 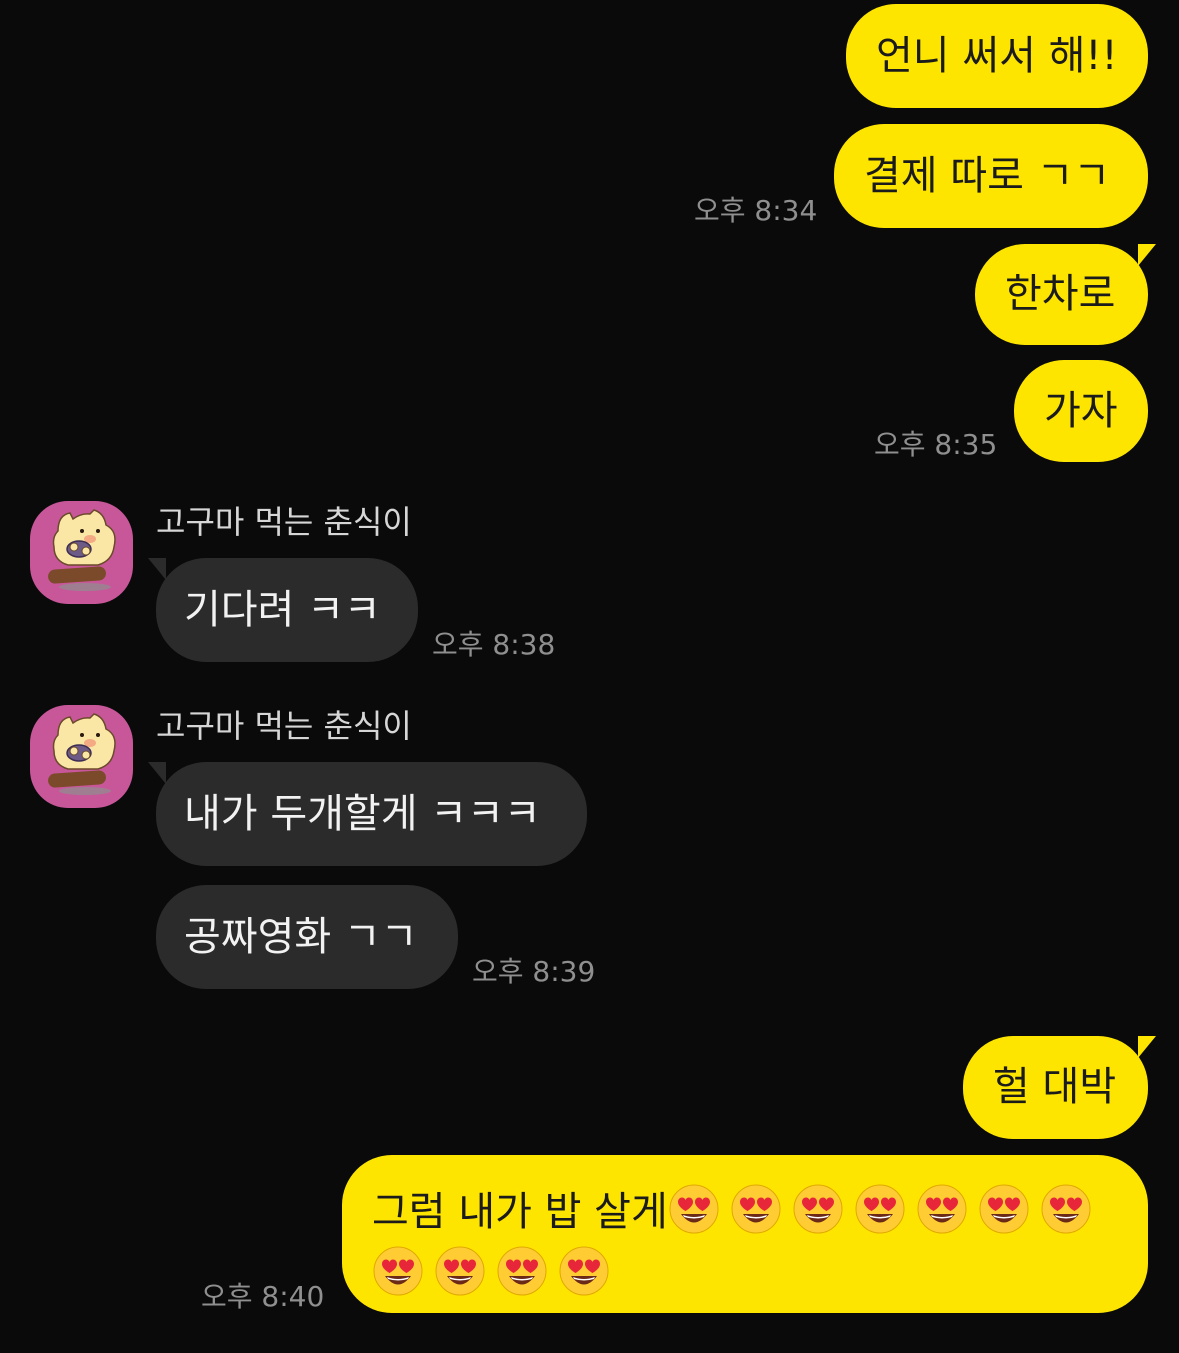 I want to click on message-text: 기다려 ㅋㅋ, so click(x=282, y=610).